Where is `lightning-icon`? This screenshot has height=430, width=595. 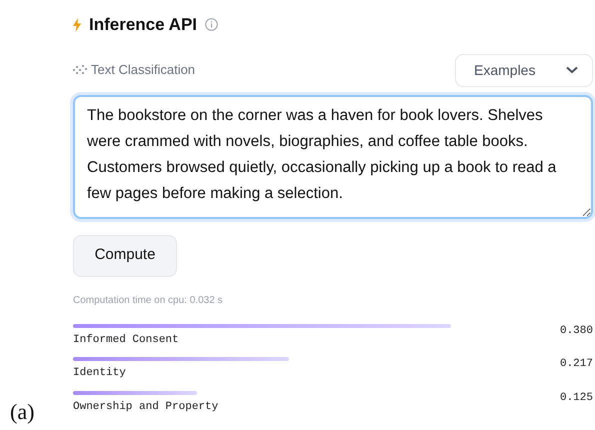
lightning-icon is located at coordinates (77, 25).